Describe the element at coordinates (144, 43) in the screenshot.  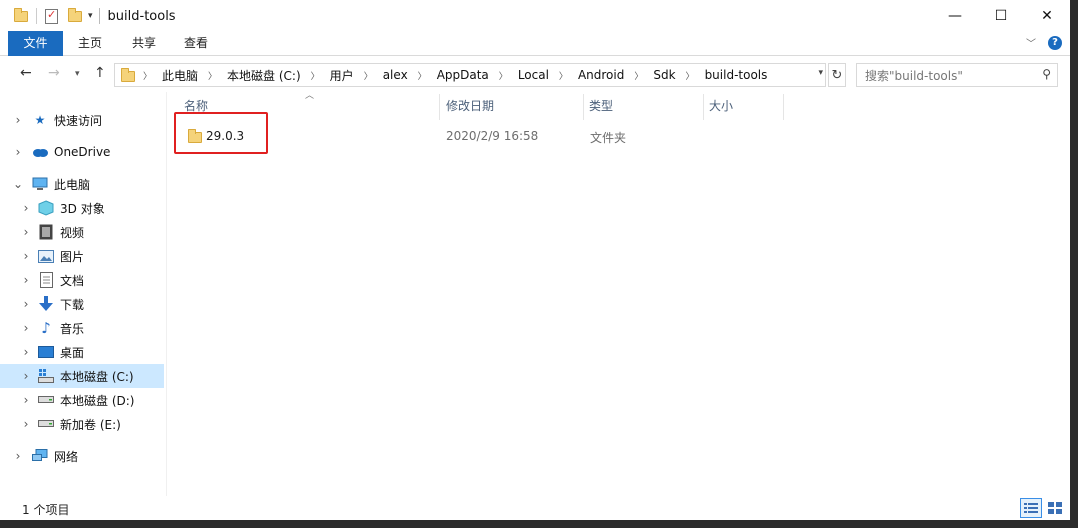
I see `tab-share: 共享` at that location.